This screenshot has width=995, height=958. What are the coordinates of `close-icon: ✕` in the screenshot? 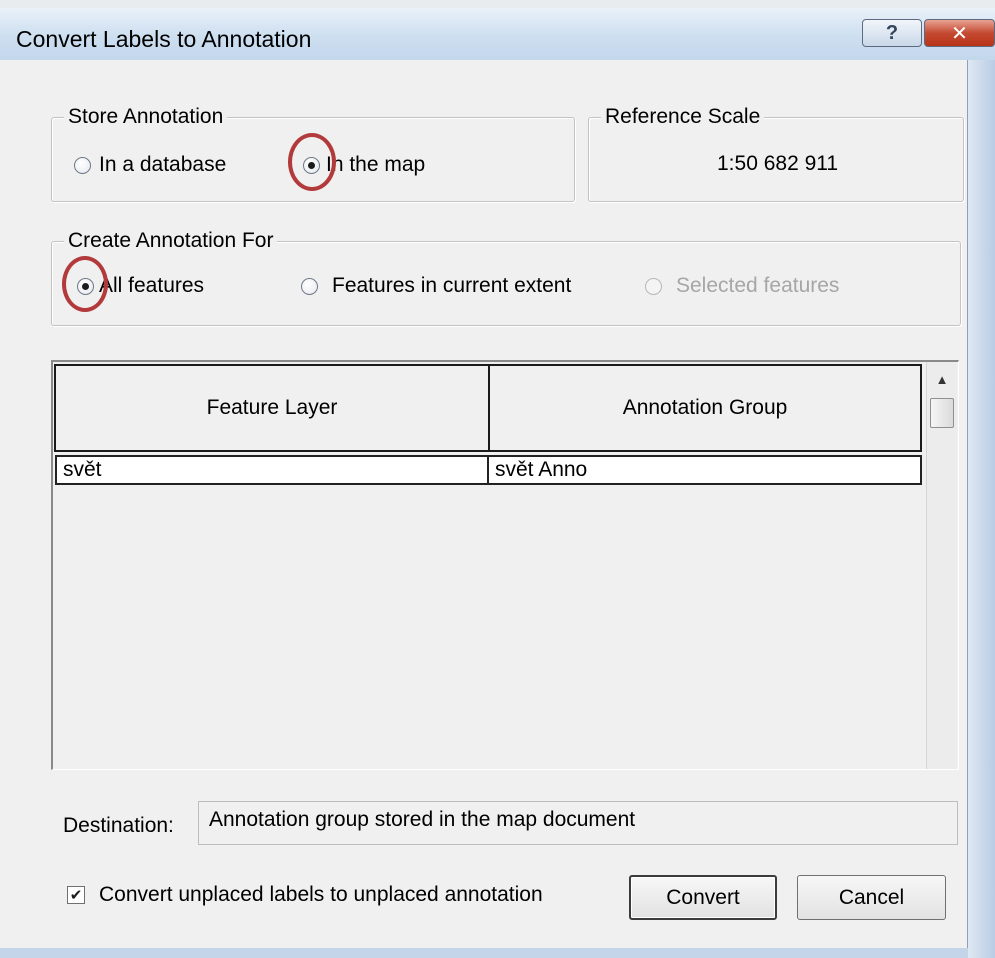 It's located at (959, 33).